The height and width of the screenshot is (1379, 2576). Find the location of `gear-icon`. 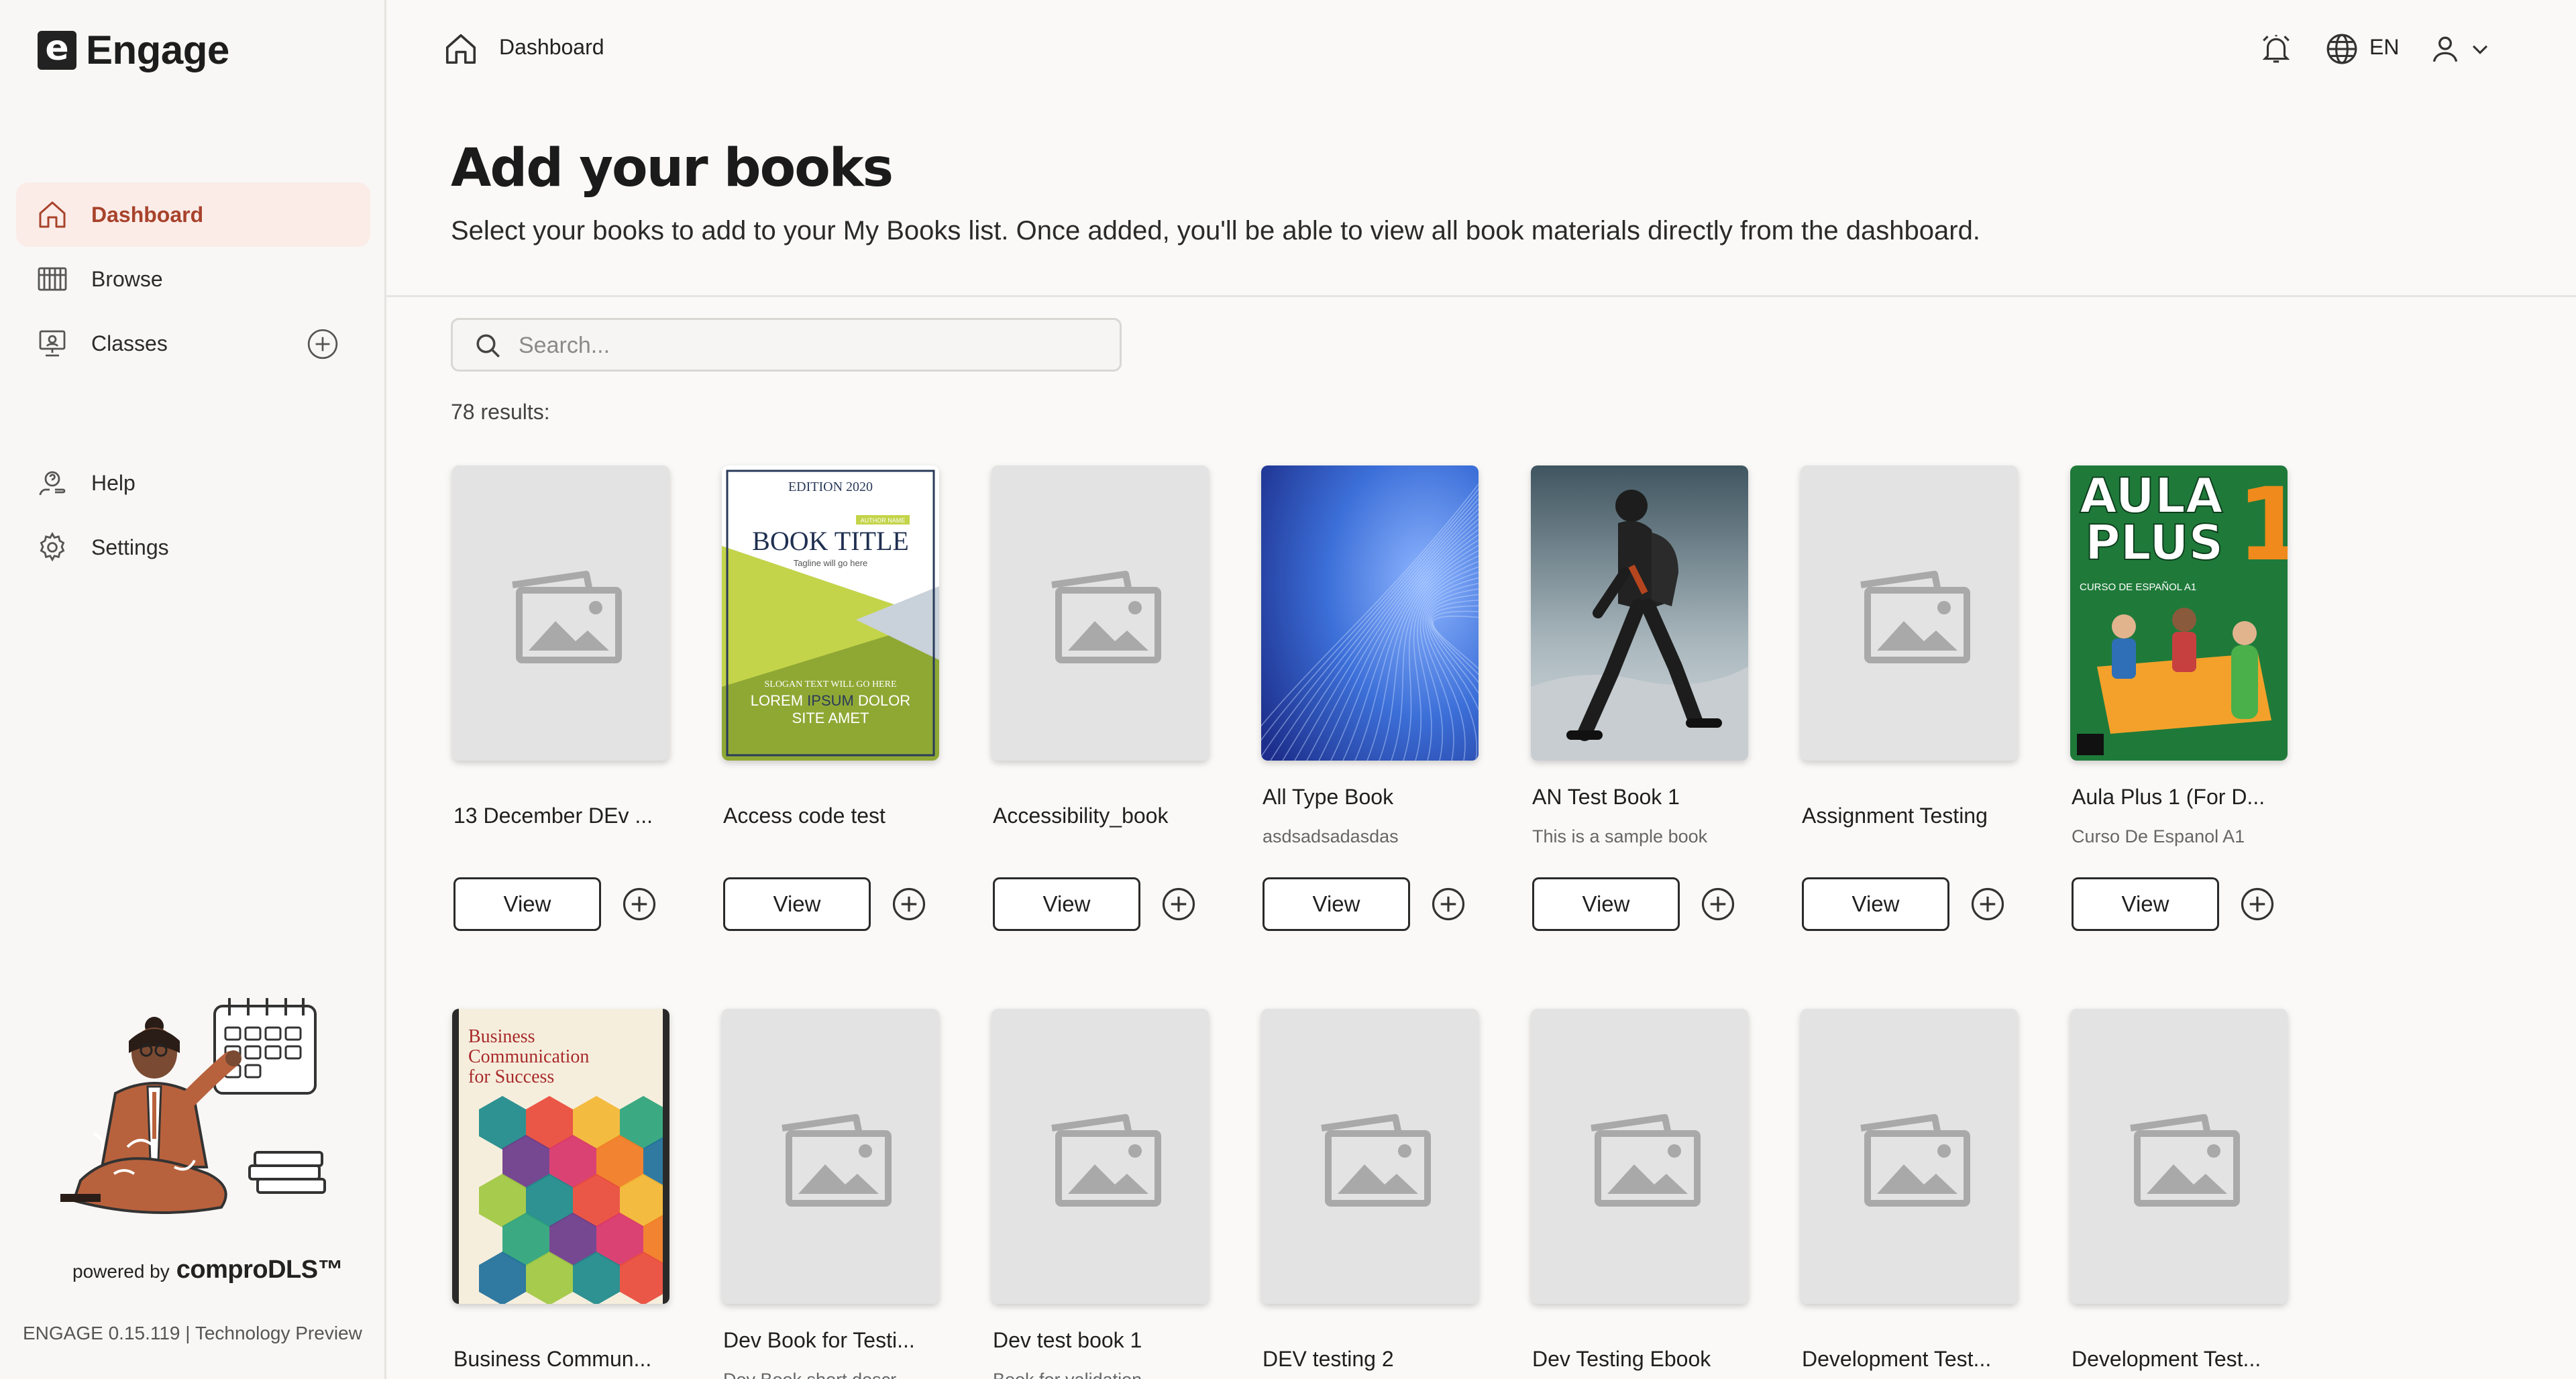

gear-icon is located at coordinates (52, 547).